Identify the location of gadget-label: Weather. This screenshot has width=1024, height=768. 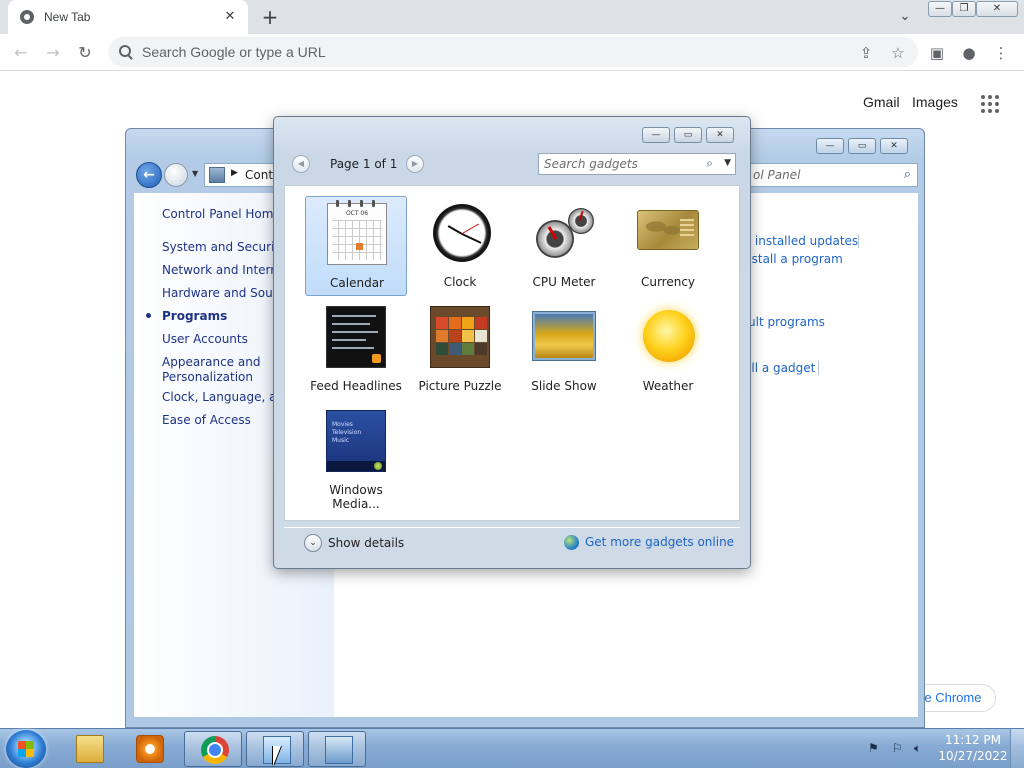
(668, 386).